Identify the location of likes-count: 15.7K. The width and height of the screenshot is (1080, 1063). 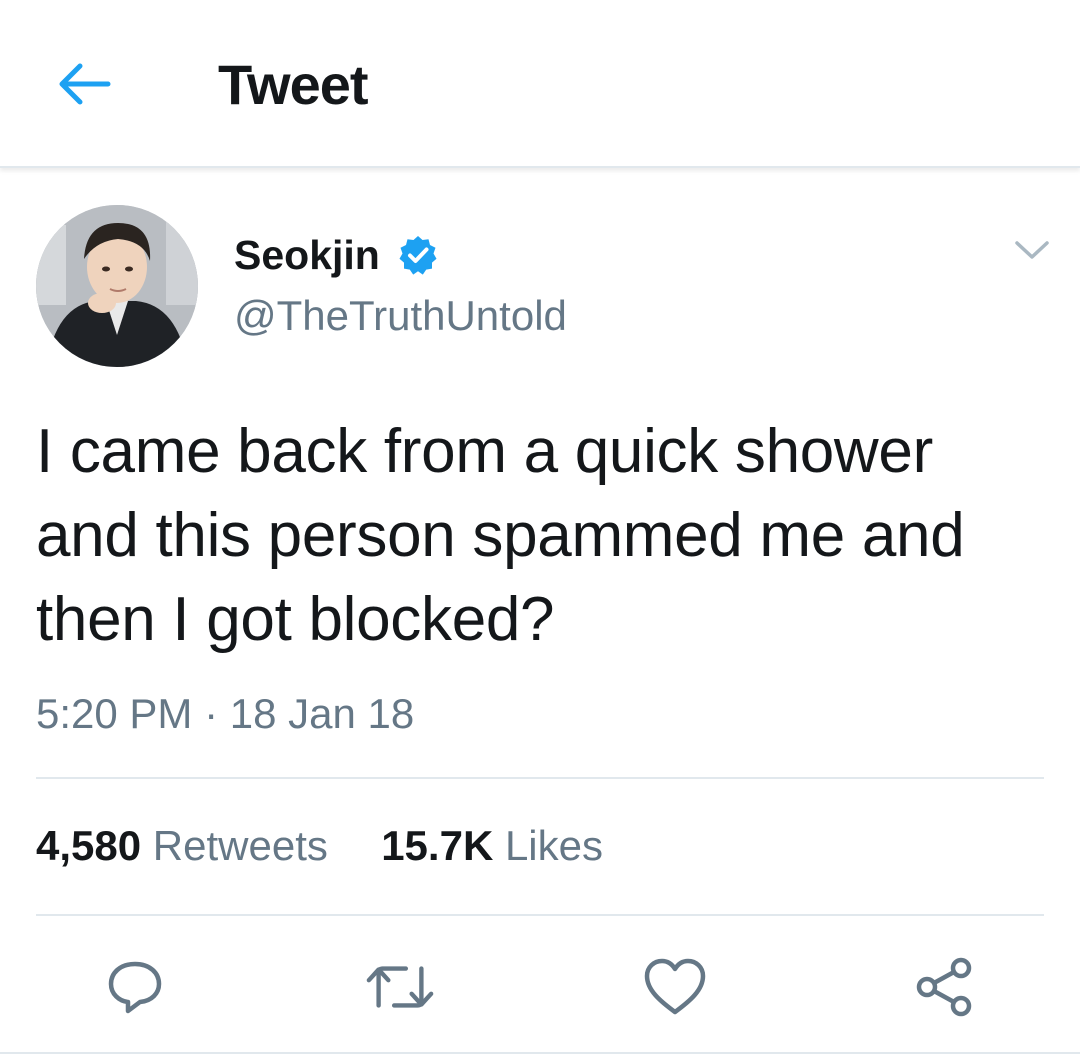
(437, 845).